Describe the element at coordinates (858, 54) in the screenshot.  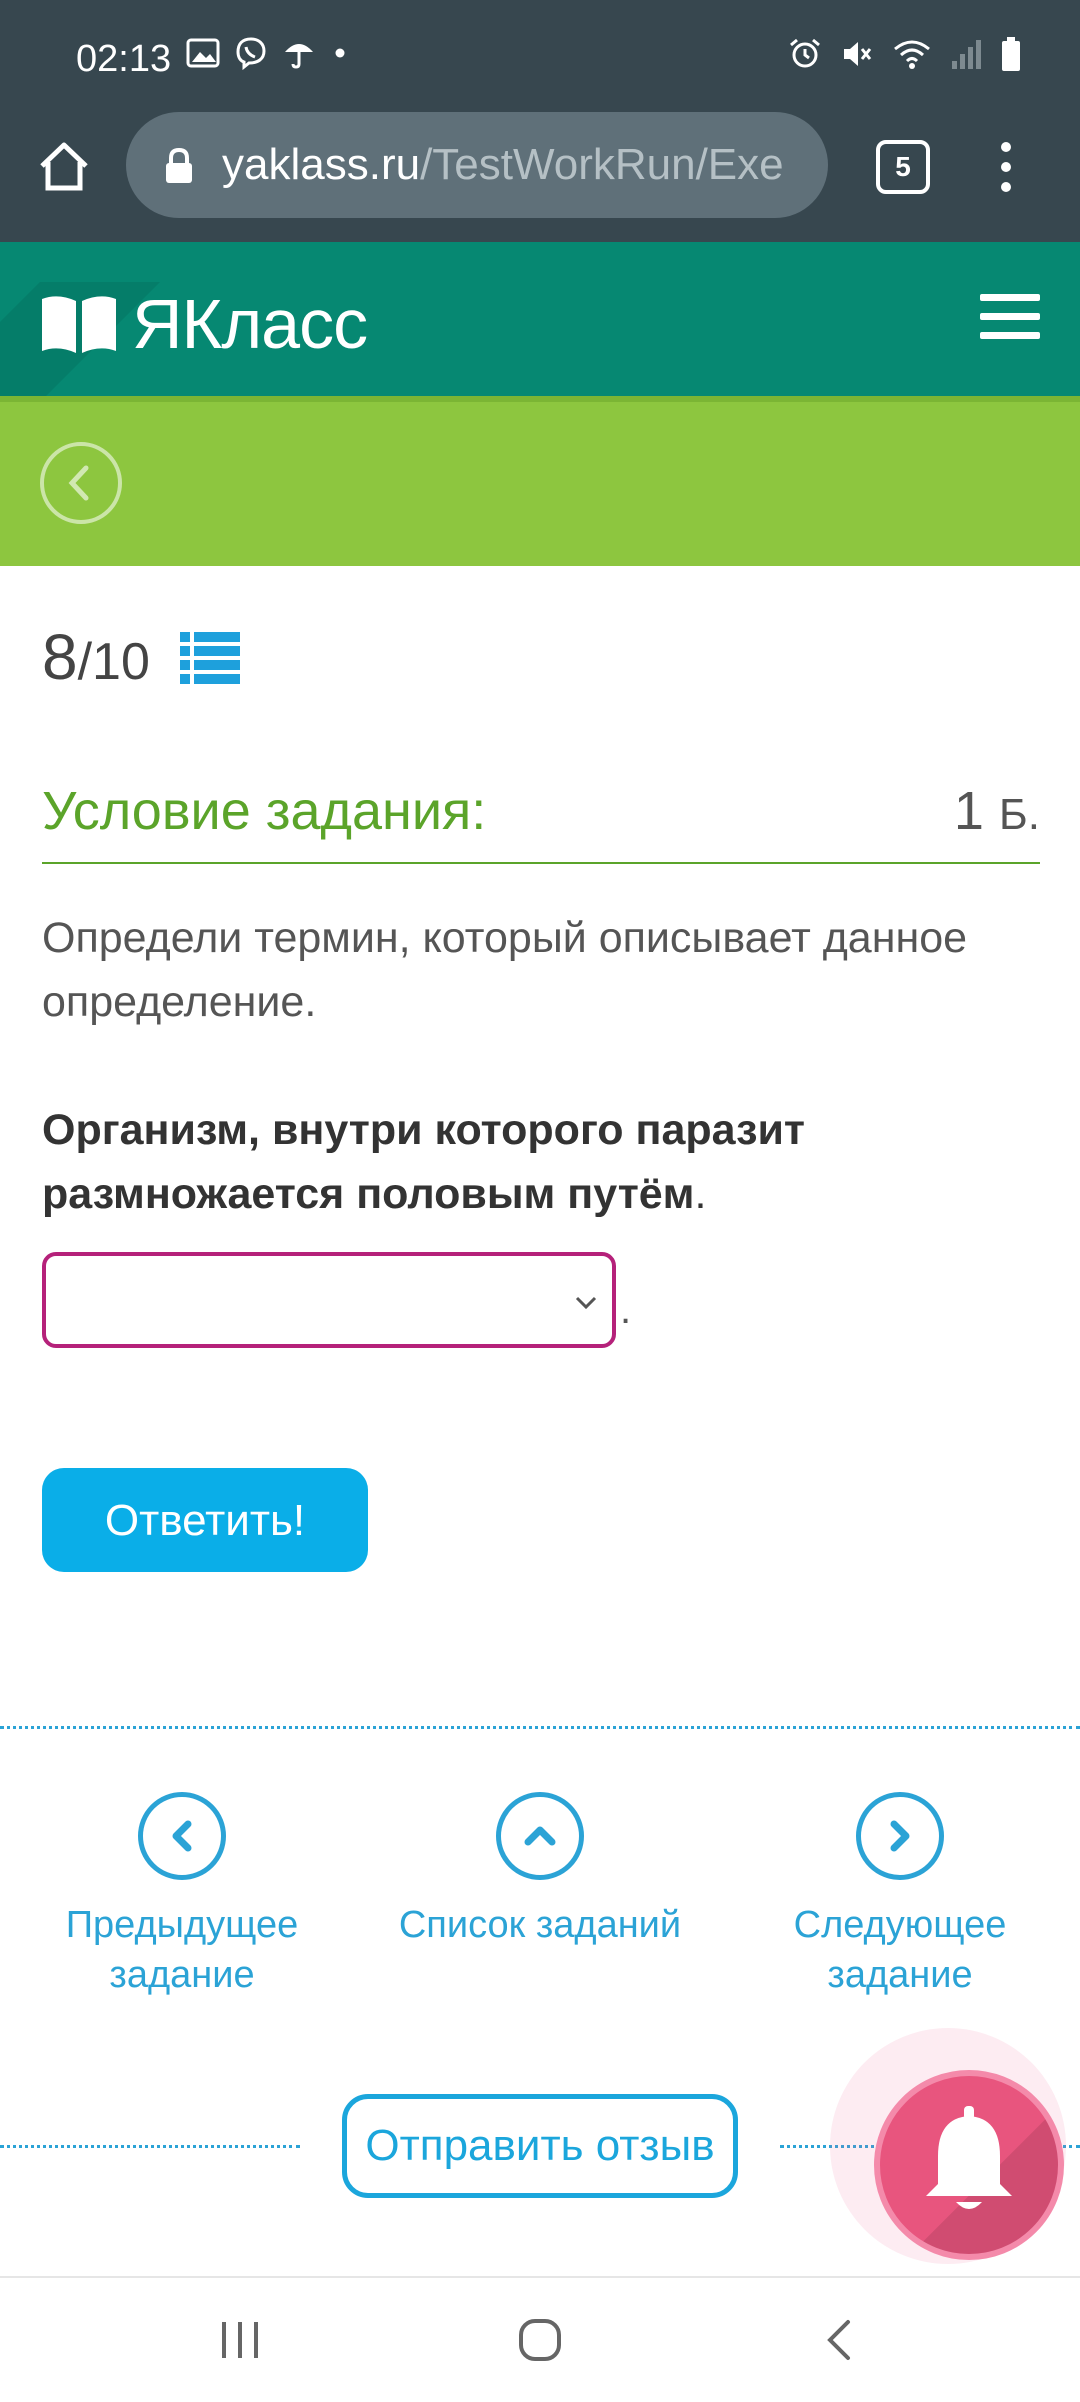
I see `mute-icon` at that location.